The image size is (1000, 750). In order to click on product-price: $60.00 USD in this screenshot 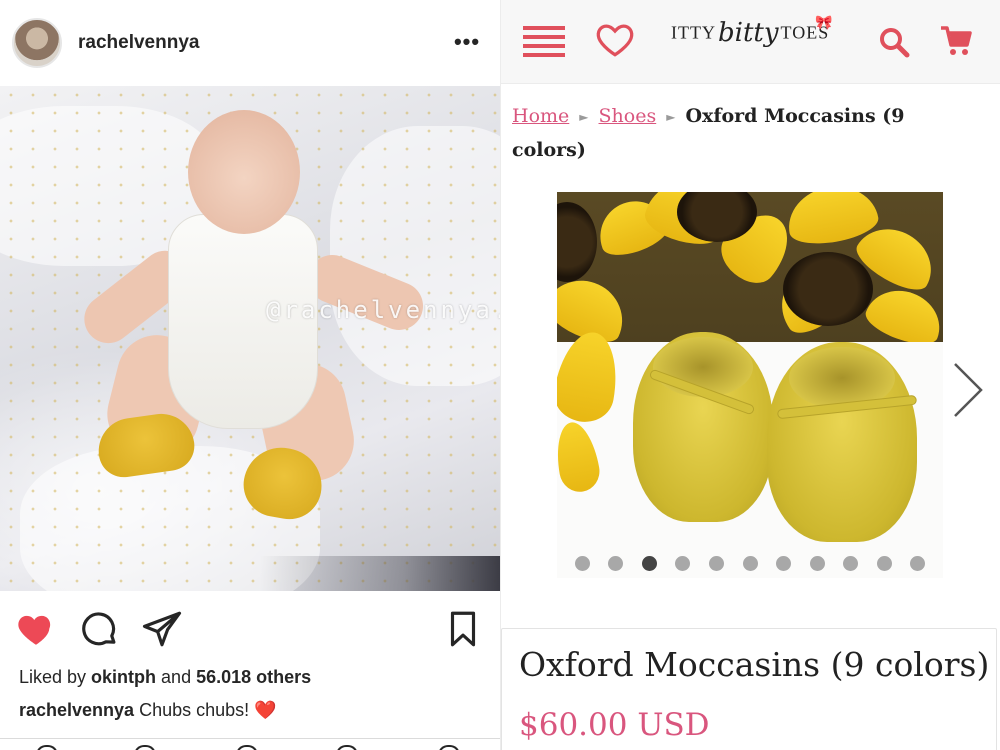, I will do `click(614, 725)`.